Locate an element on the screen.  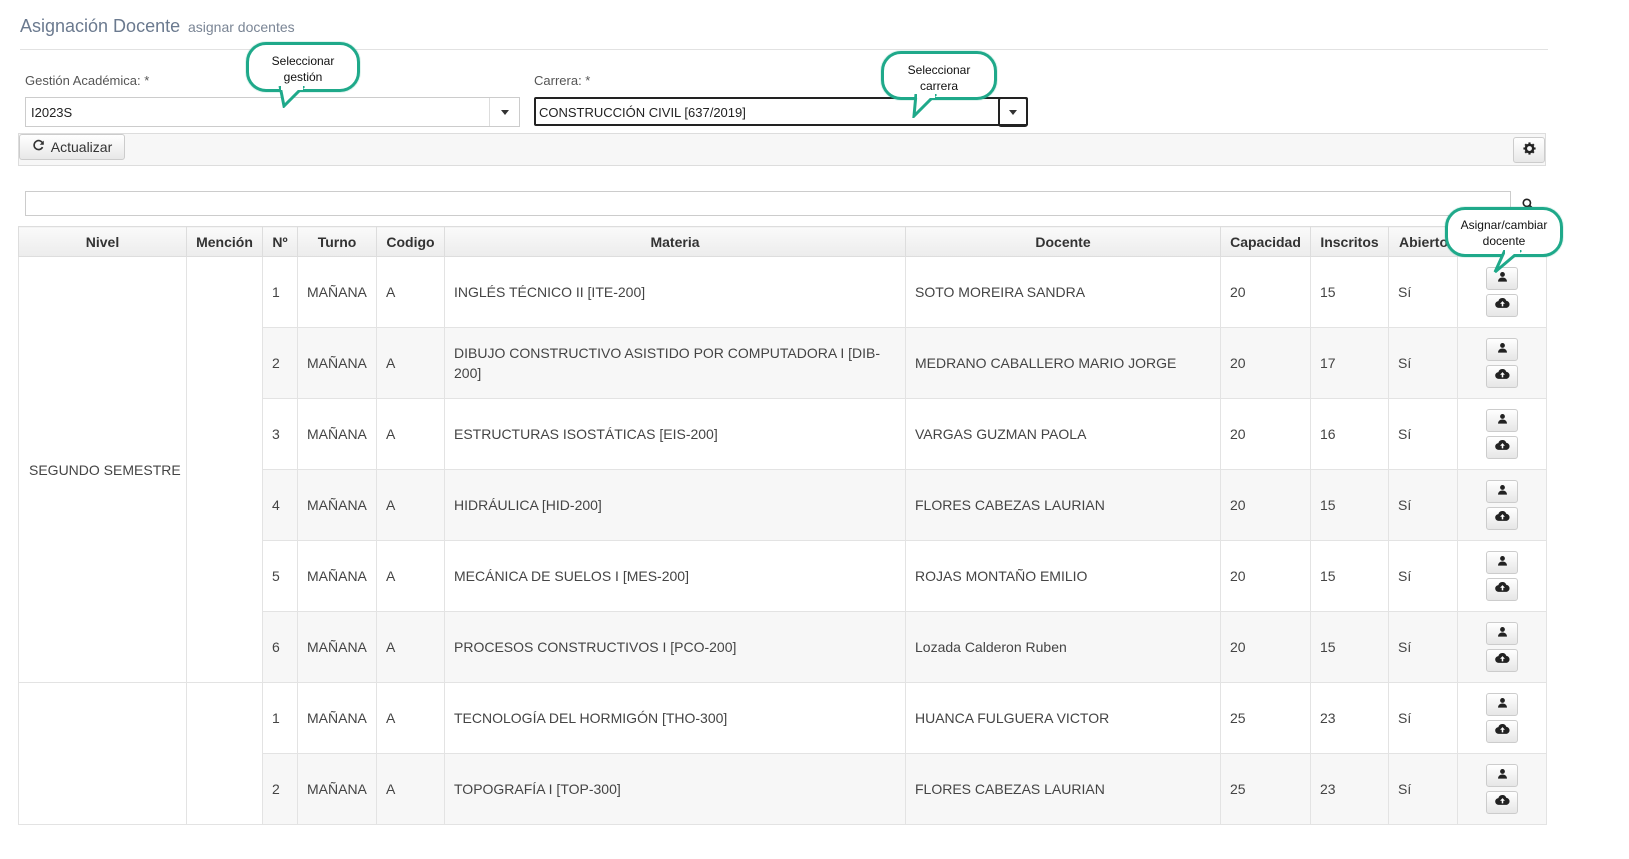
cell-numero: 4 is located at coordinates (280, 505).